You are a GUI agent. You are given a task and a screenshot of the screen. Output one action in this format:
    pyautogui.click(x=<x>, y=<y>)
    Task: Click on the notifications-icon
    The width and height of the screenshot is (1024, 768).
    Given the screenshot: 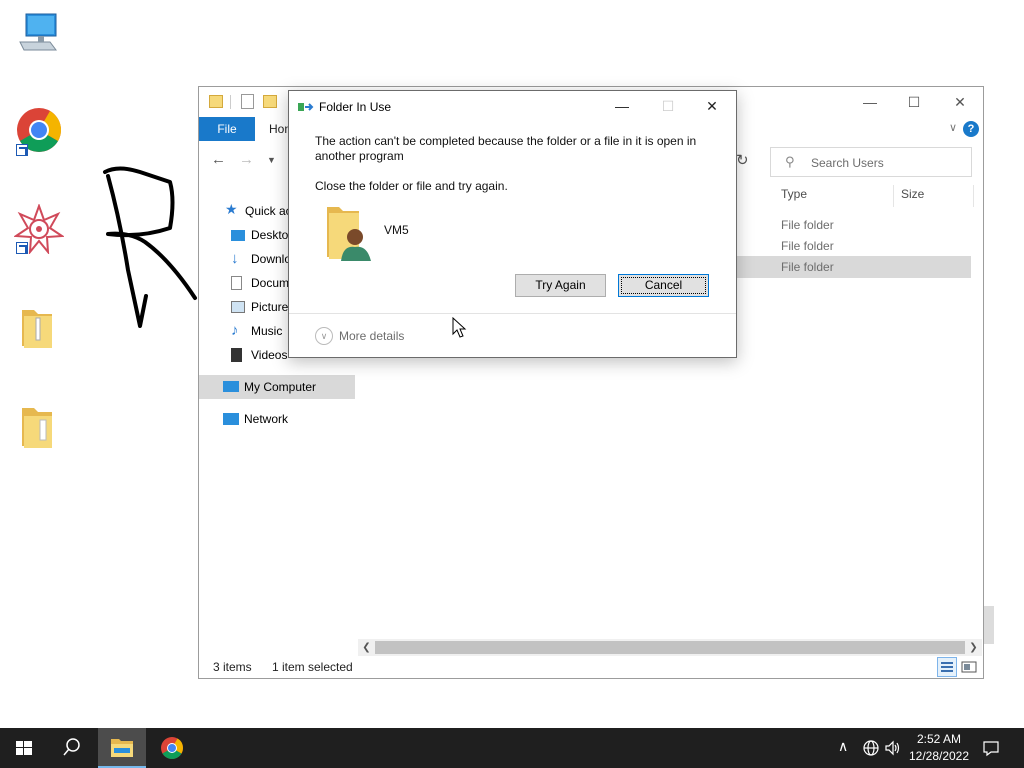 What is the action you would take?
    pyautogui.click(x=991, y=748)
    